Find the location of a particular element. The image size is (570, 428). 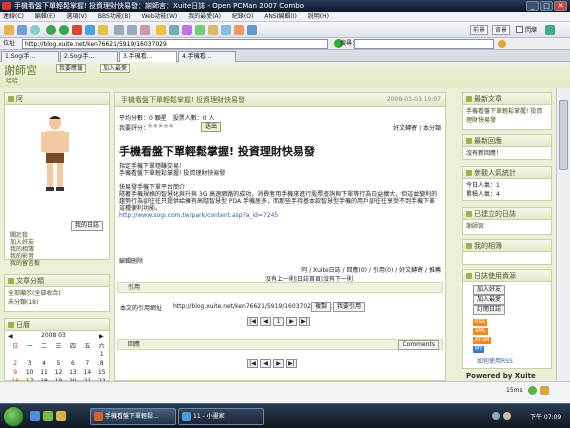

calendar-day: 2 is located at coordinates (15, 363).